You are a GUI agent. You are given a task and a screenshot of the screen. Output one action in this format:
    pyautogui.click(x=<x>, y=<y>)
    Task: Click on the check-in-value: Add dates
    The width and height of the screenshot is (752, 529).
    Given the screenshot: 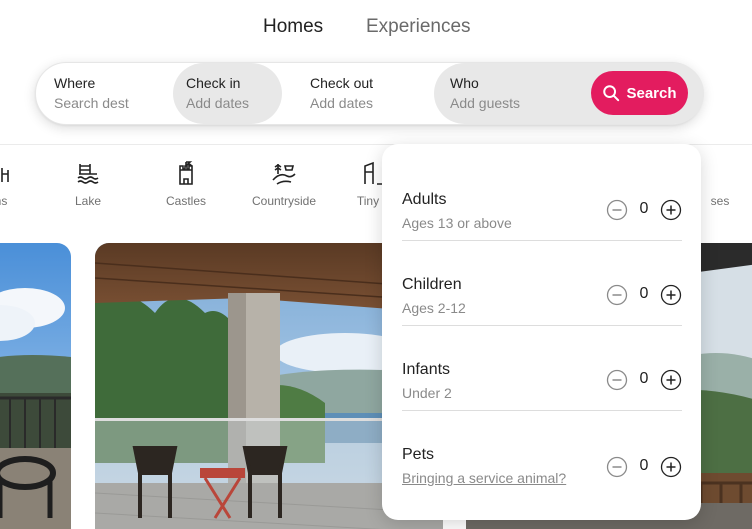 What is the action you would take?
    pyautogui.click(x=218, y=103)
    